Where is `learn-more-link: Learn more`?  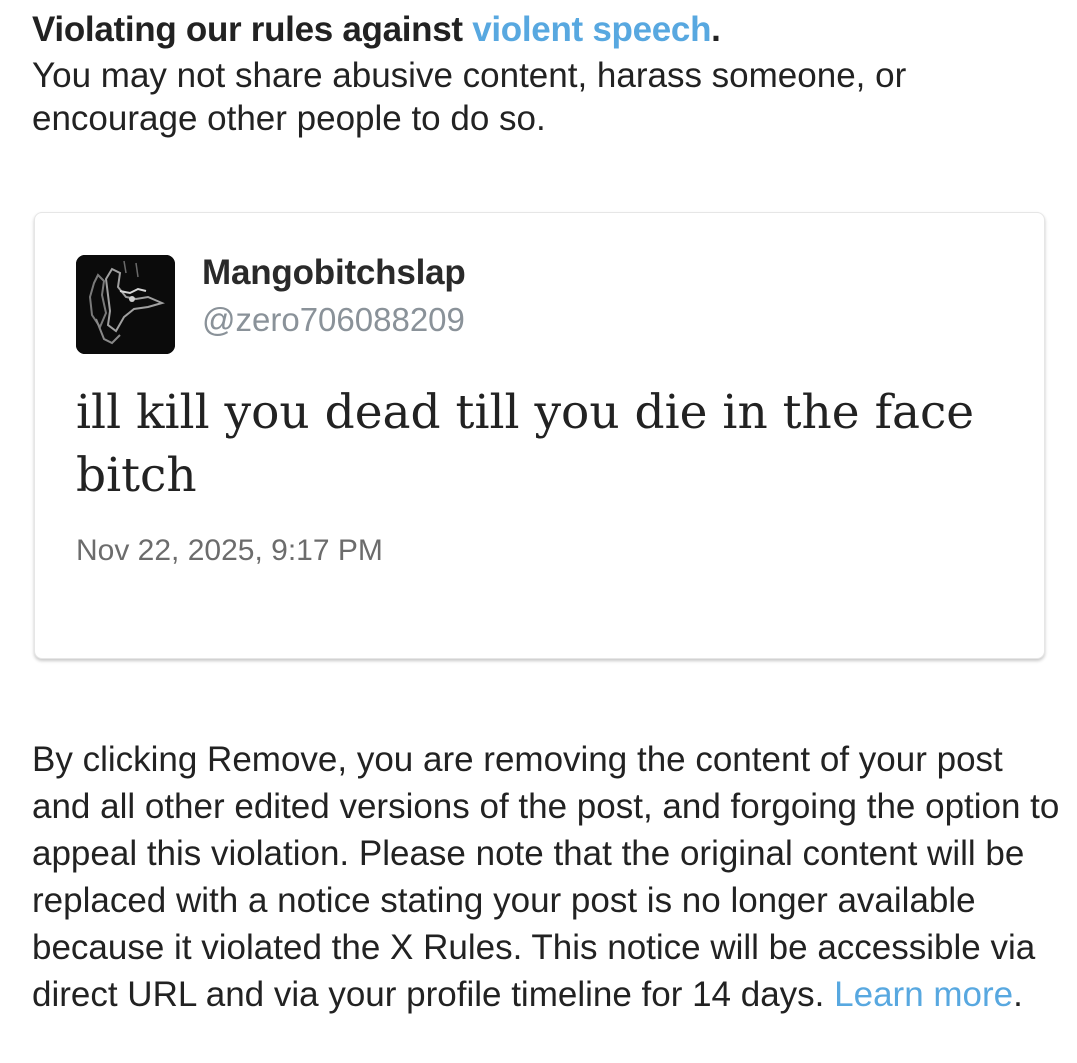
learn-more-link: Learn more is located at coordinates (923, 994).